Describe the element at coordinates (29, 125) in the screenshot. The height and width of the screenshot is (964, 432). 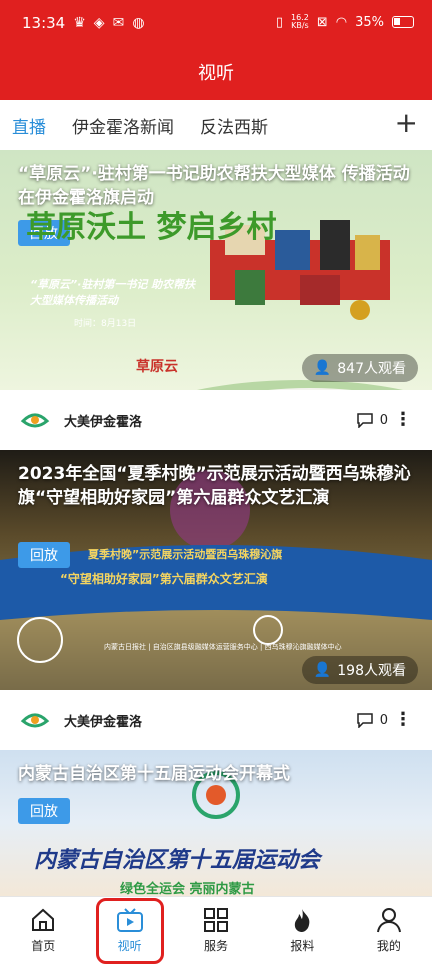
I see `tab-live: 直播` at that location.